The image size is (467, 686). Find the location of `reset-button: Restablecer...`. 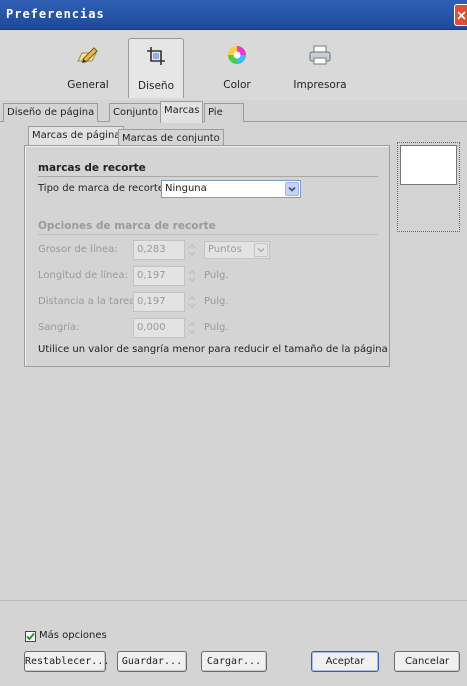

reset-button: Restablecer... is located at coordinates (66, 661).